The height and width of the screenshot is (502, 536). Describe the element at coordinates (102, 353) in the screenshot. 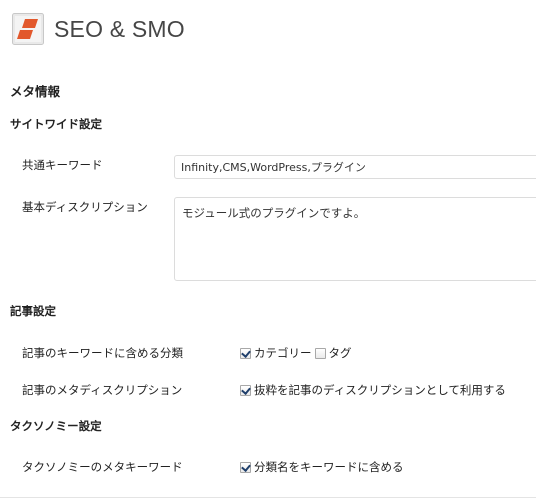

I see `article-keyword-taxonomy-label: 記事のキーワードに含める分類` at that location.